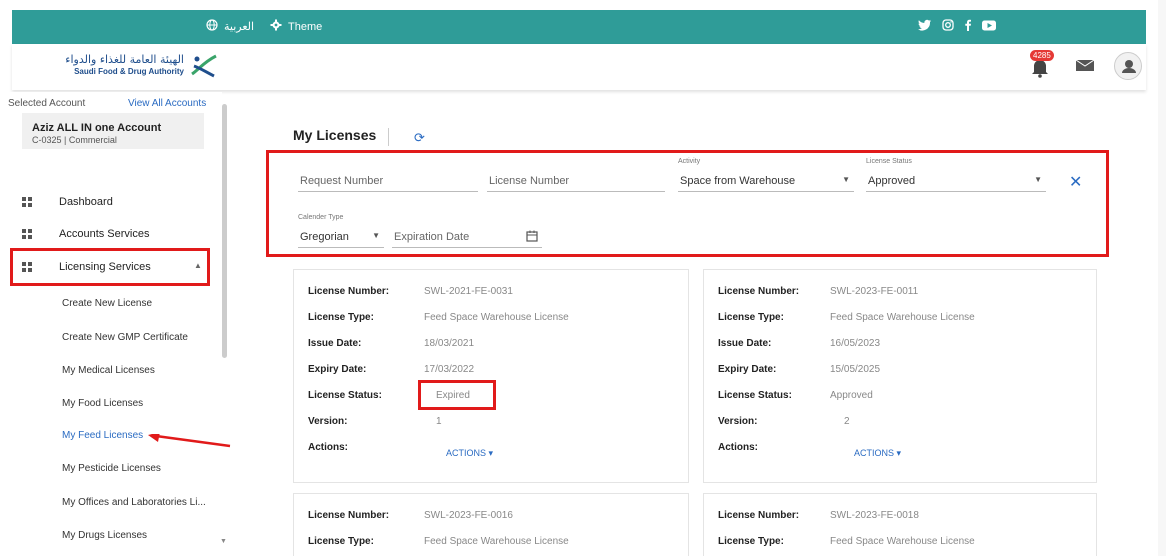  I want to click on sidebar-item-accounts-services: Accounts Services, so click(115, 234).